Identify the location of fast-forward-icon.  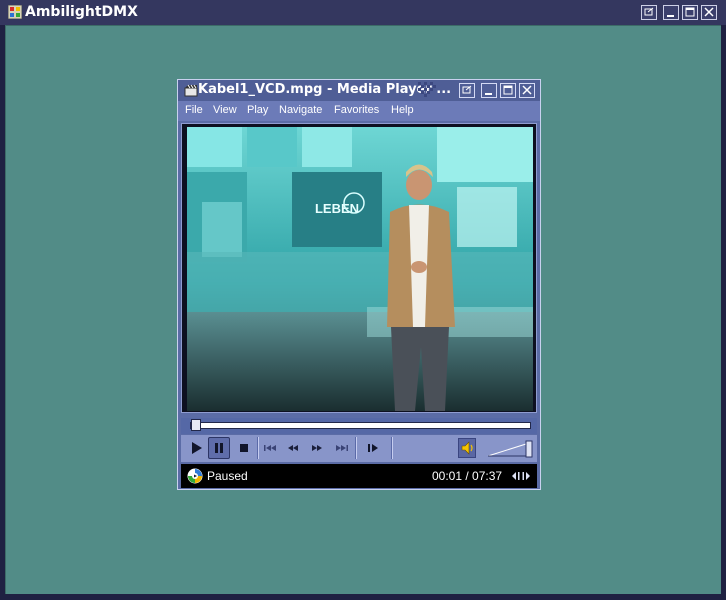
(317, 448).